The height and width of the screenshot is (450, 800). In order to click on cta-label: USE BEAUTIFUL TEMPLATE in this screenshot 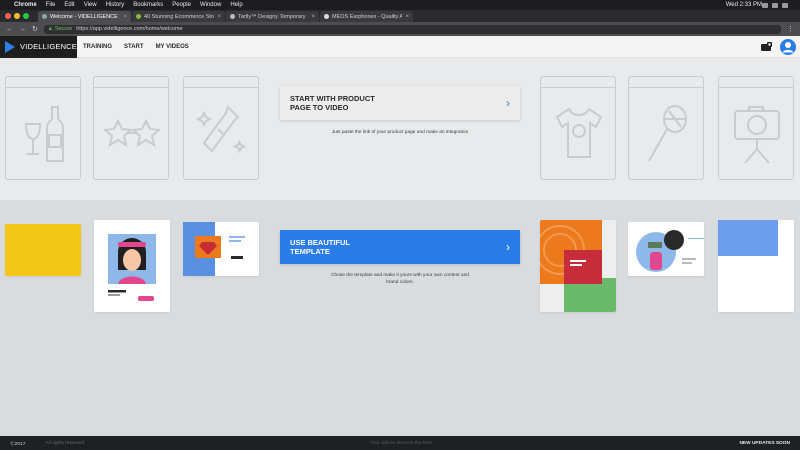, I will do `click(320, 247)`.